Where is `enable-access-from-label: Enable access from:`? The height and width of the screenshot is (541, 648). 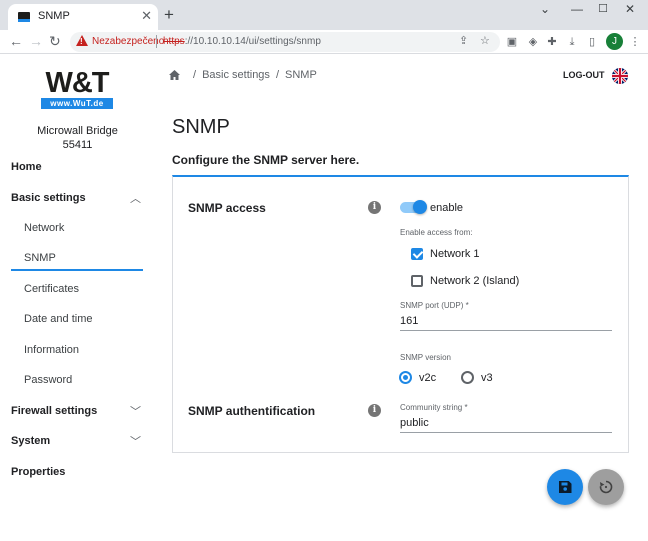
enable-access-from-label: Enable access from: is located at coordinates (436, 232).